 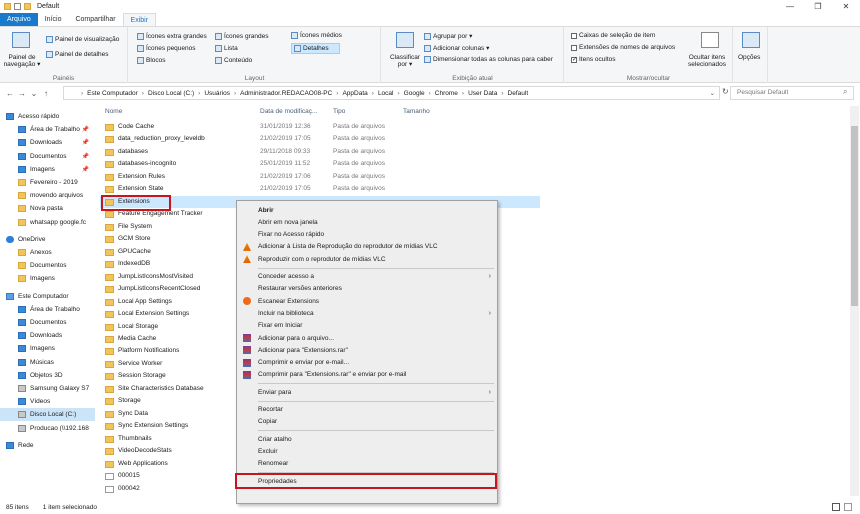 I want to click on size-columns-button: Dimensionar todas as colunas para caber, so click(x=493, y=59).